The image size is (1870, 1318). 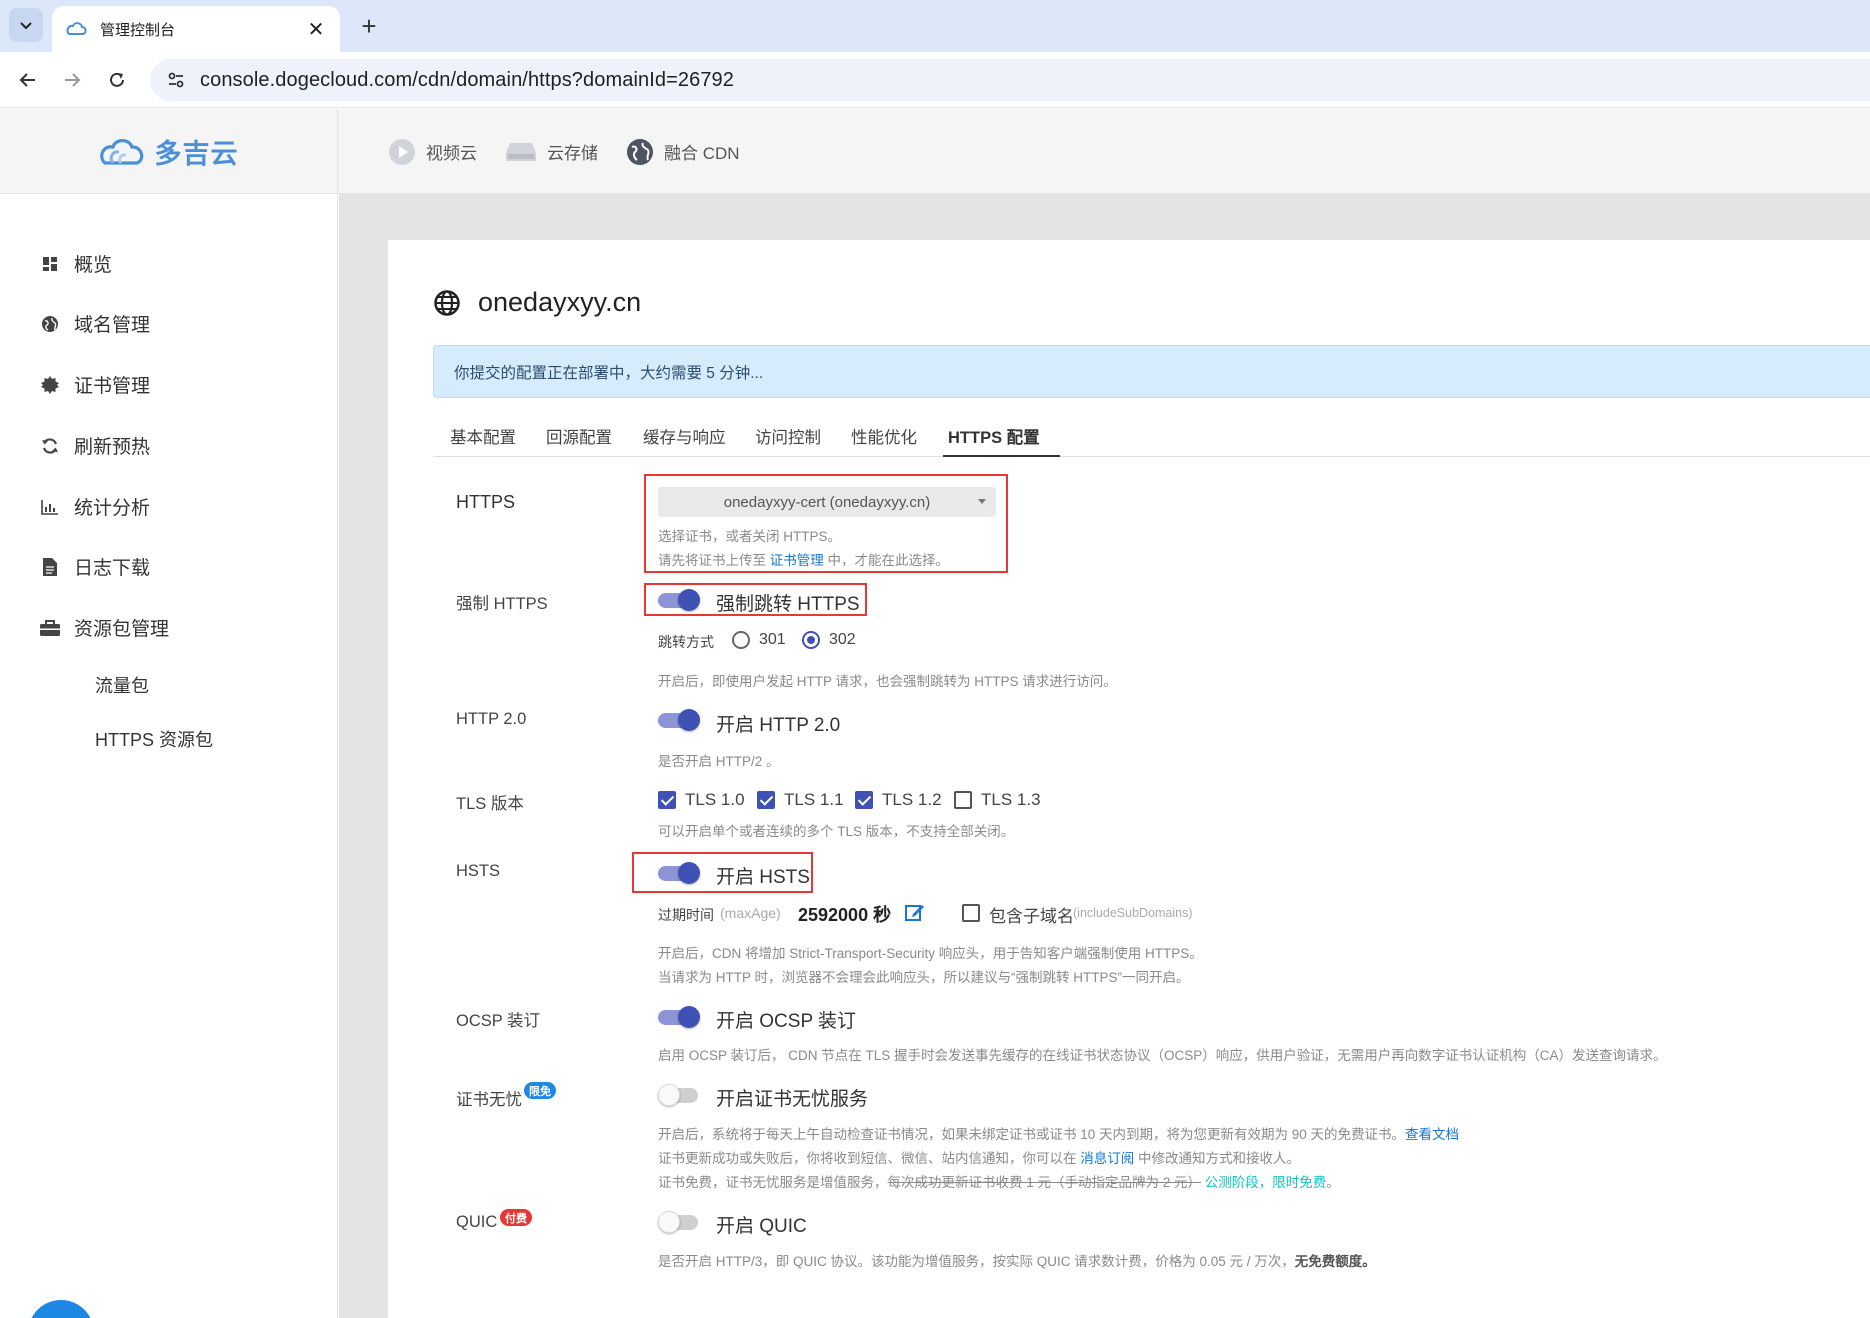 I want to click on sidebar-item-label: 刷新预热, so click(x=112, y=447).